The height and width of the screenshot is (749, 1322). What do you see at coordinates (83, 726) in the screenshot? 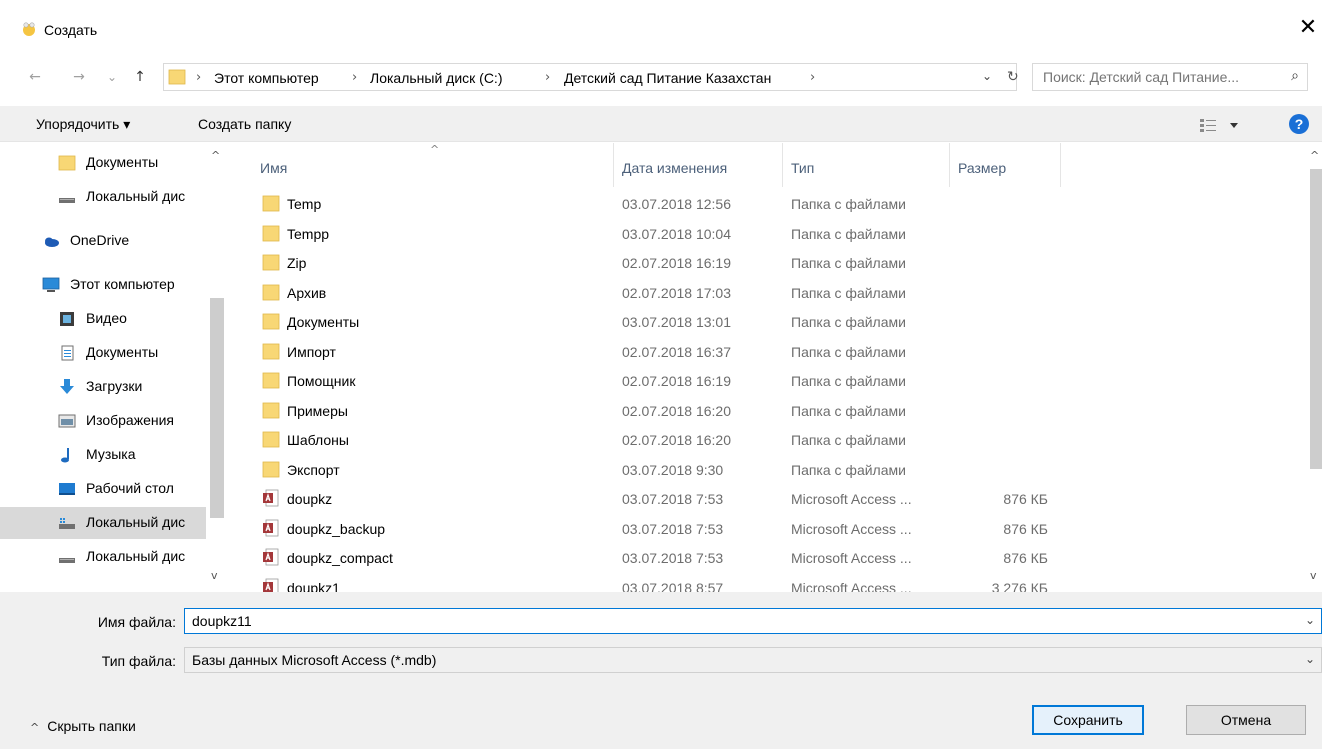
I see `hide-folders-button: ^ Скрыть папки` at bounding box center [83, 726].